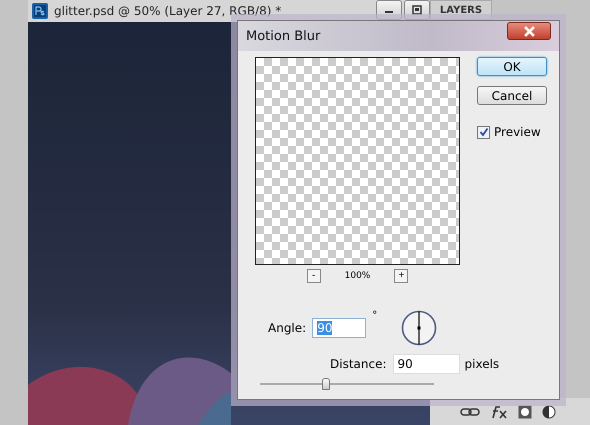  What do you see at coordinates (549, 411) in the screenshot?
I see `adjustment-icon` at bounding box center [549, 411].